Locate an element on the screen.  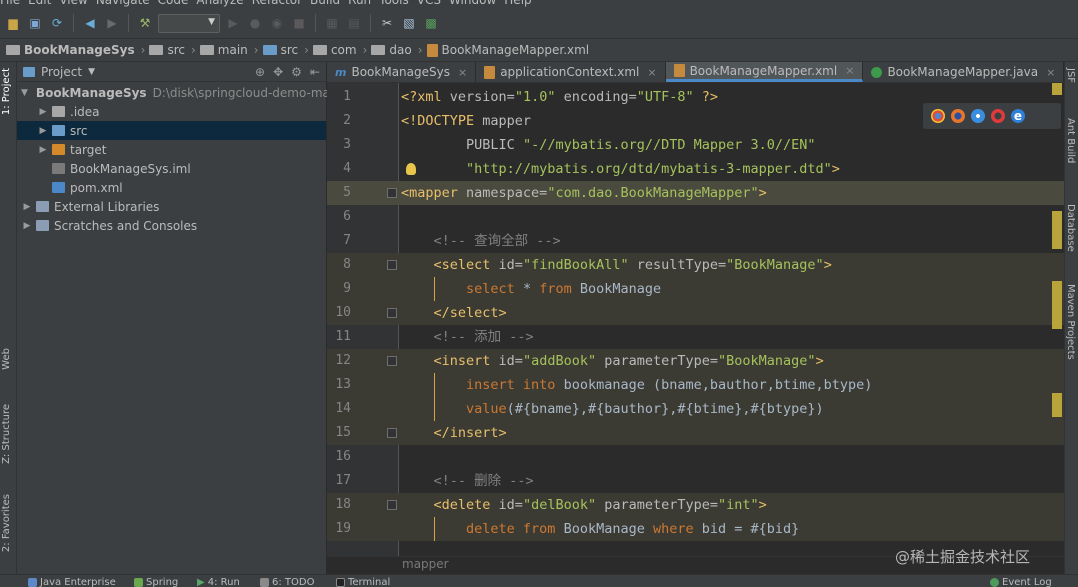
gear-icon: ⚙ is located at coordinates (296, 72).